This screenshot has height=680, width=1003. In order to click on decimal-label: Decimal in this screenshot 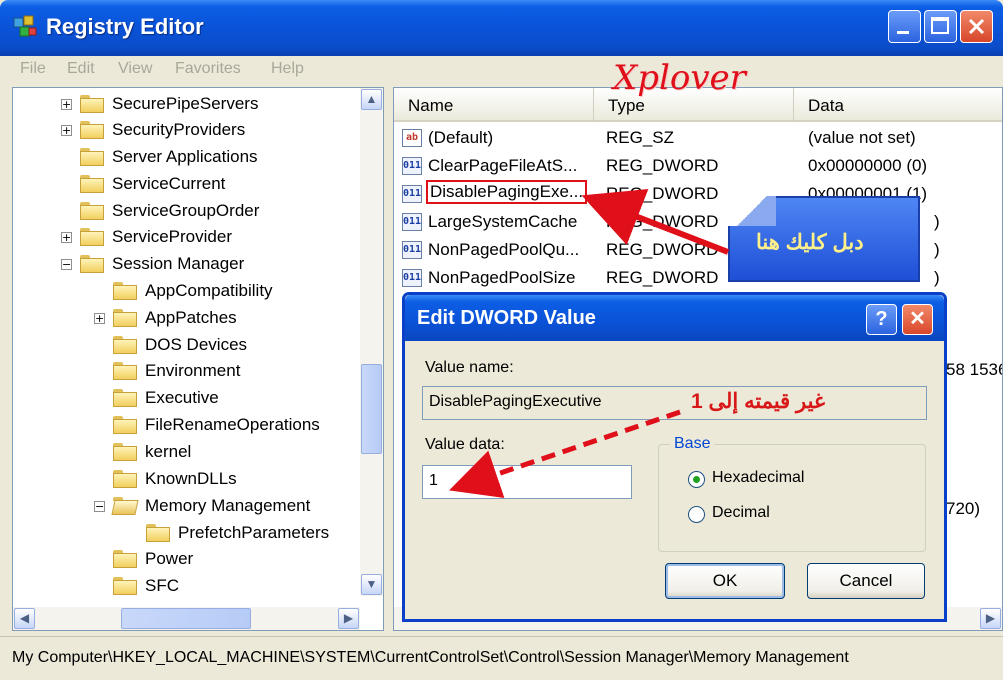, I will do `click(741, 513)`.